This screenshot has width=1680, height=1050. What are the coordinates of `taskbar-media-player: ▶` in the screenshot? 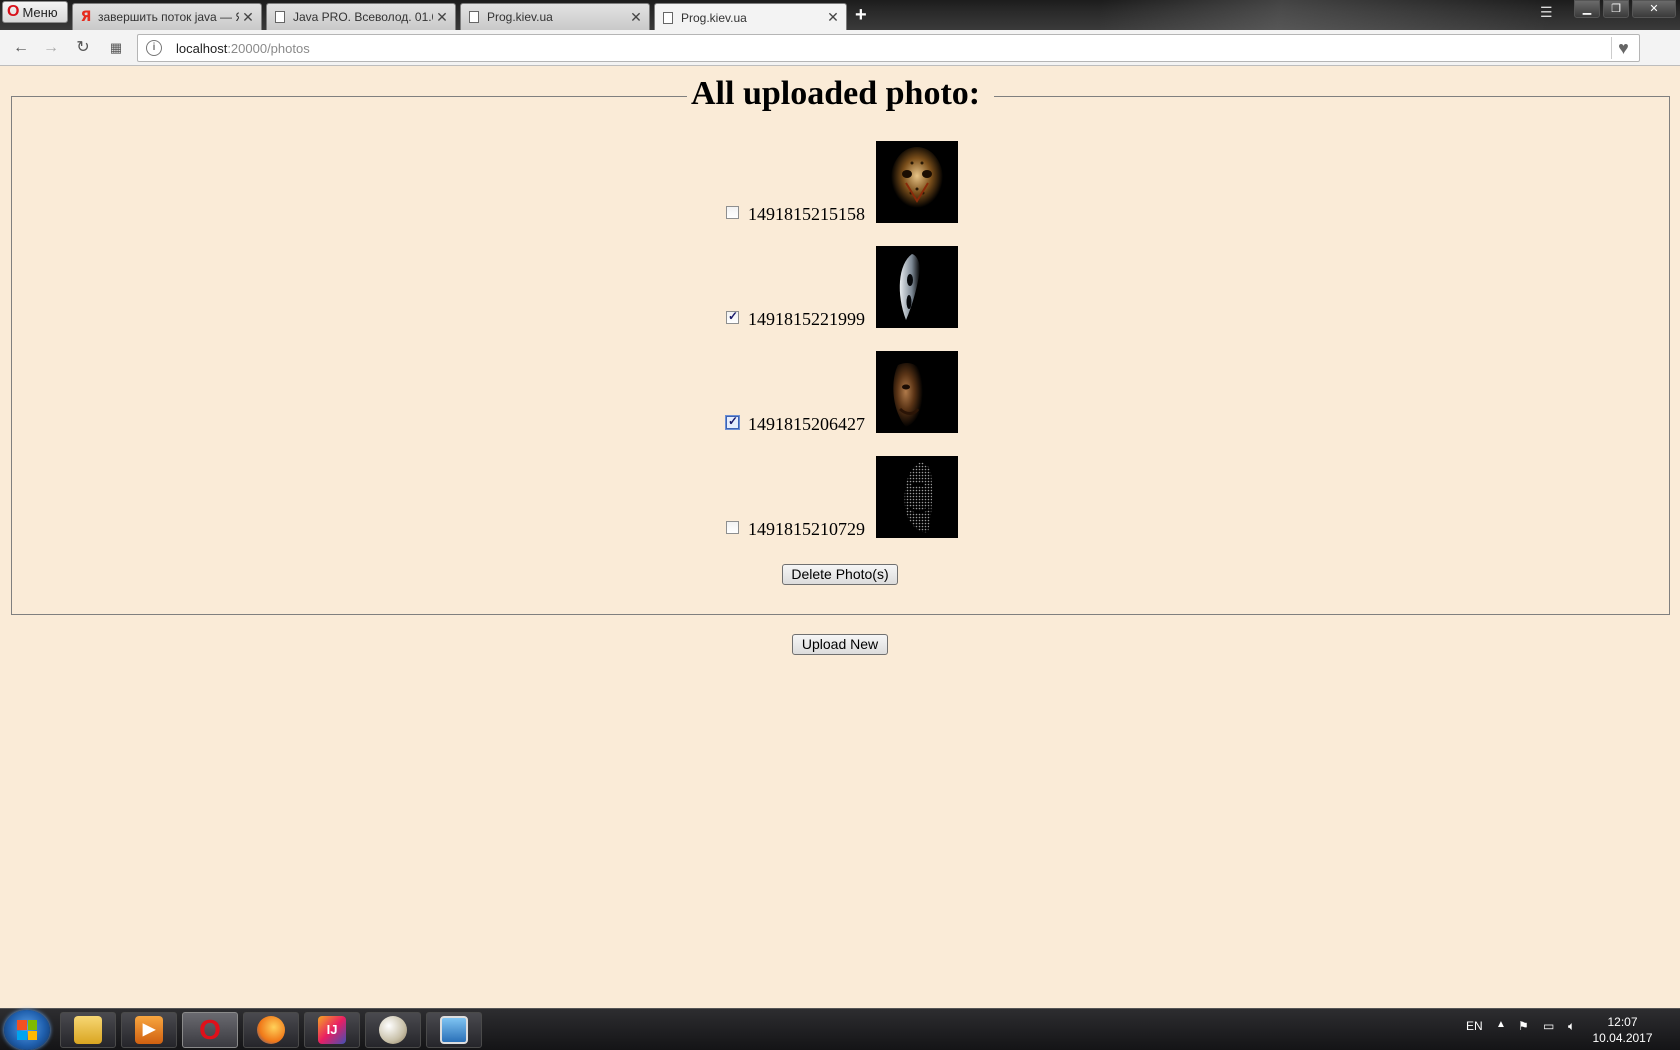 It's located at (149, 1030).